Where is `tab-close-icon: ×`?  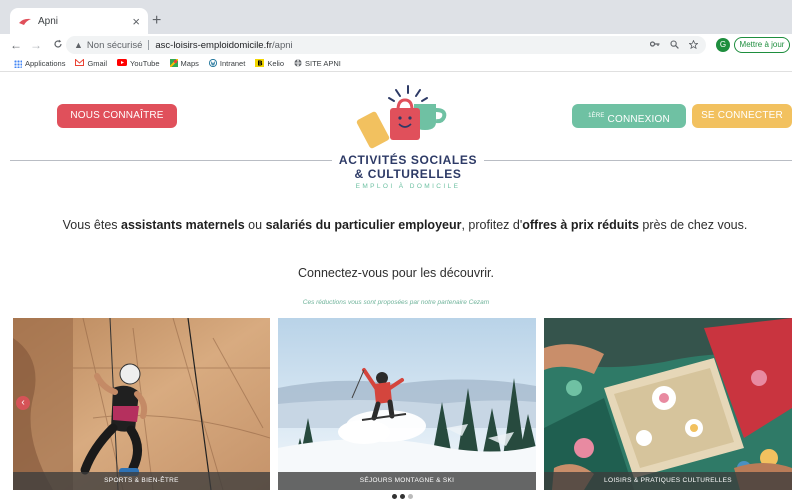 tab-close-icon: × is located at coordinates (136, 21).